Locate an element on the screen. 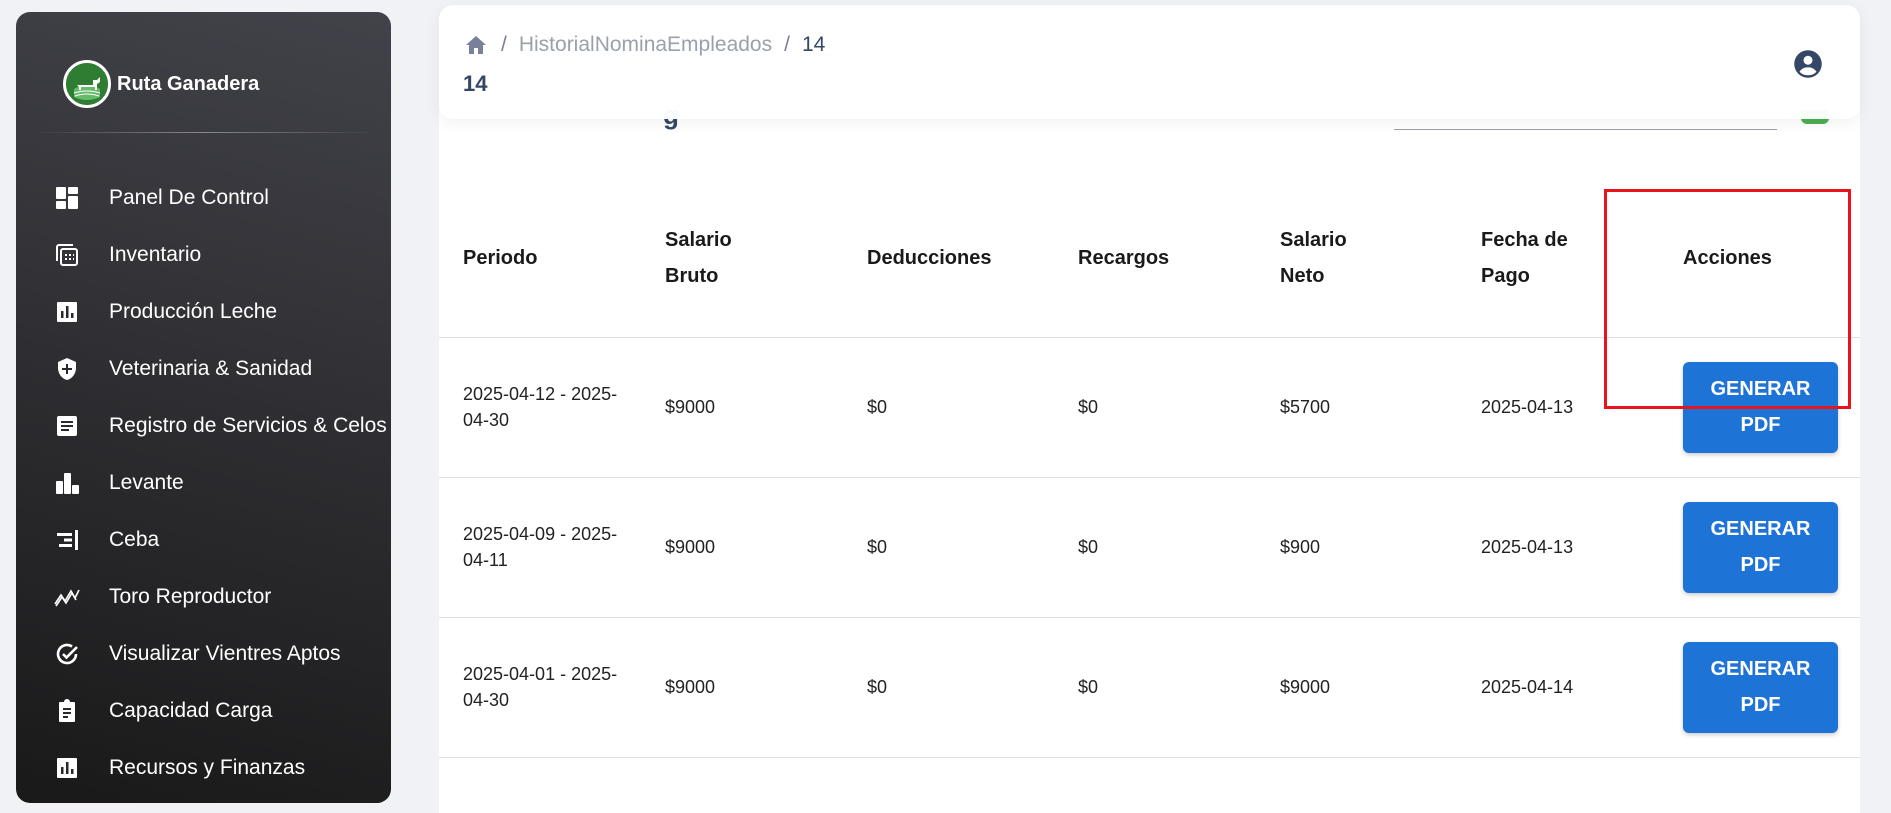 The height and width of the screenshot is (813, 1891). column-header-periodo: Periodo is located at coordinates (540, 259).